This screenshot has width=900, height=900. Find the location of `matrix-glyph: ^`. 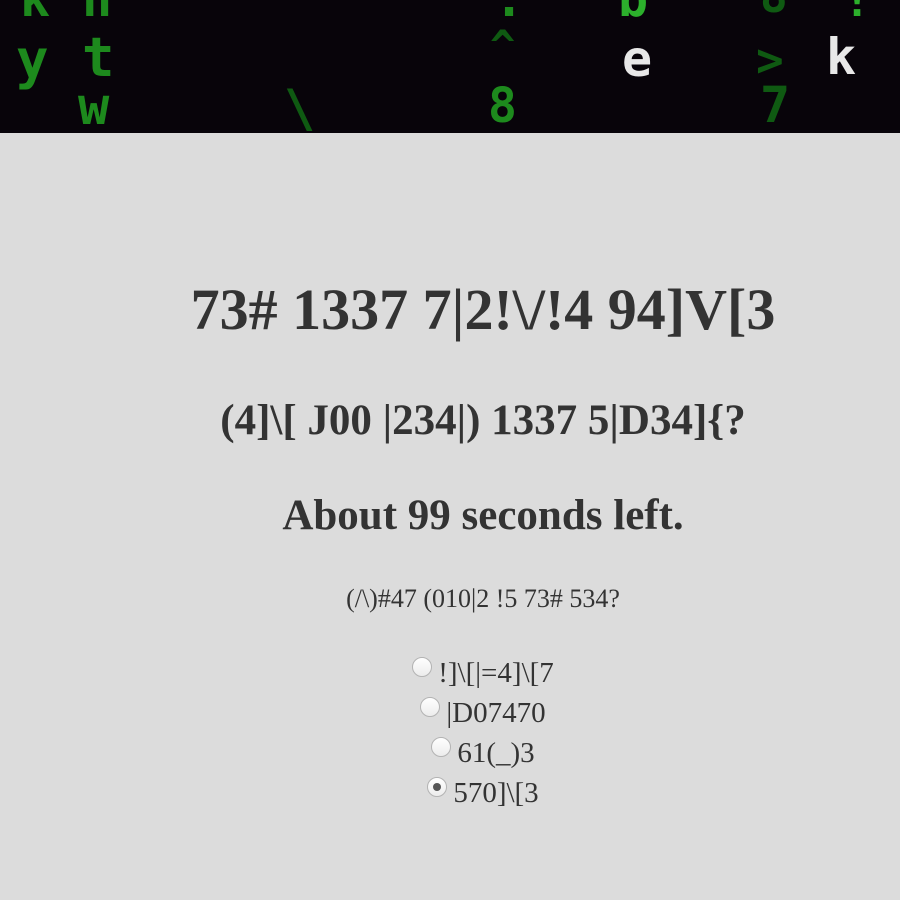

matrix-glyph: ^ is located at coordinates (502, 45).